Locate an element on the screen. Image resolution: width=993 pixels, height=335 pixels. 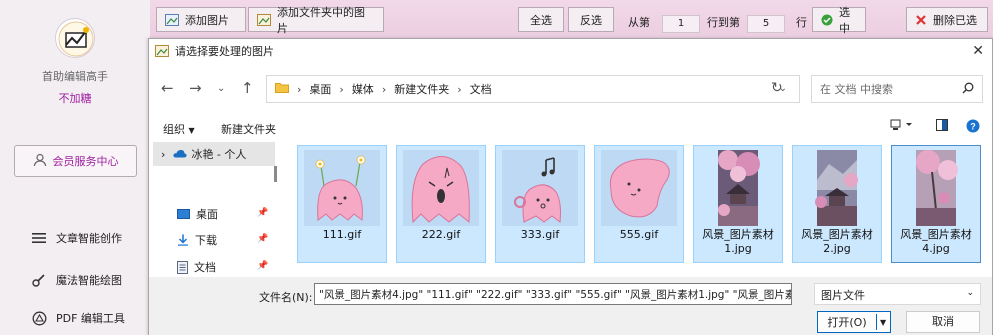
nav-magic-drawing: 魔法智能绘图 is located at coordinates (76, 280).